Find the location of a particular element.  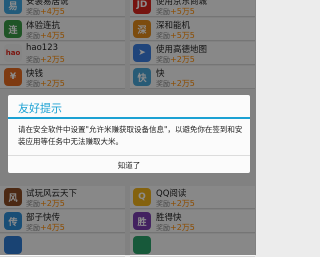

got-it-button: 知道了 is located at coordinates (129, 165).